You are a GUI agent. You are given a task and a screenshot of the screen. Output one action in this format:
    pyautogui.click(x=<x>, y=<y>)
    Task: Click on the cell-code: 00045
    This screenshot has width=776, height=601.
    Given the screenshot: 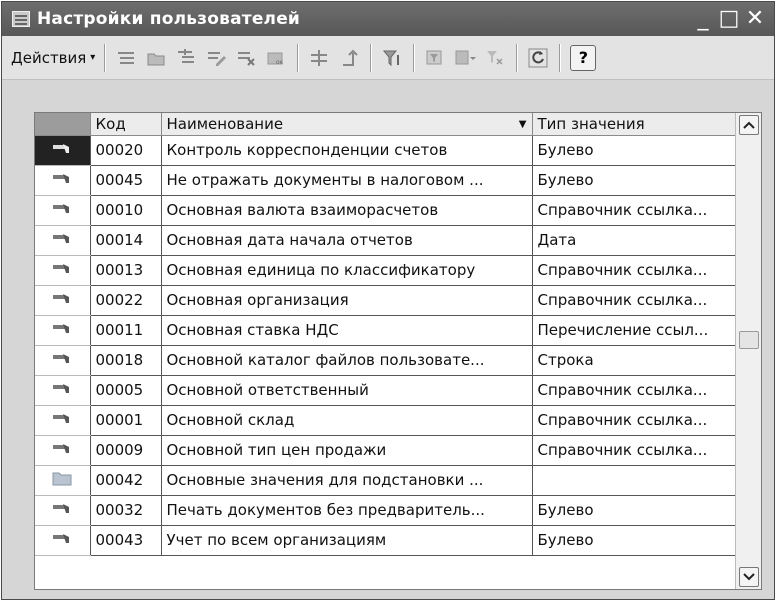 What is the action you would take?
    pyautogui.click(x=126, y=180)
    